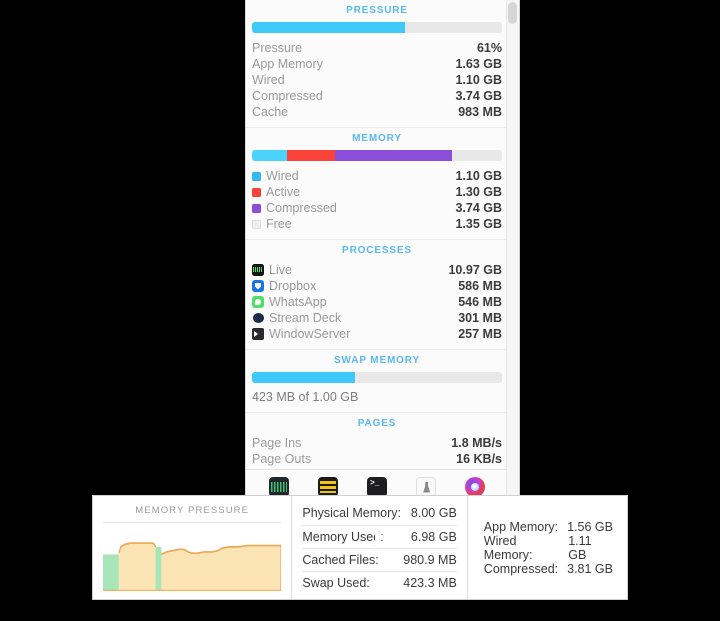 This screenshot has width=720, height=621. I want to click on row-memory-active: Active 1.30 GB, so click(377, 192).